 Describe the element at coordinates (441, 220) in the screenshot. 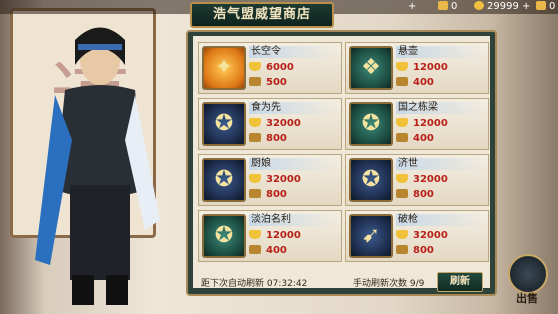

I see `item-name: 破枪` at that location.